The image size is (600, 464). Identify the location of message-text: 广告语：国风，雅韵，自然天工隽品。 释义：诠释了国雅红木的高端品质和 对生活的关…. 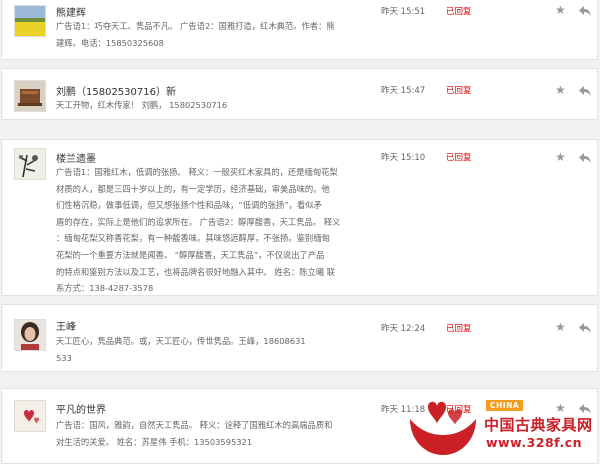
(206, 433).